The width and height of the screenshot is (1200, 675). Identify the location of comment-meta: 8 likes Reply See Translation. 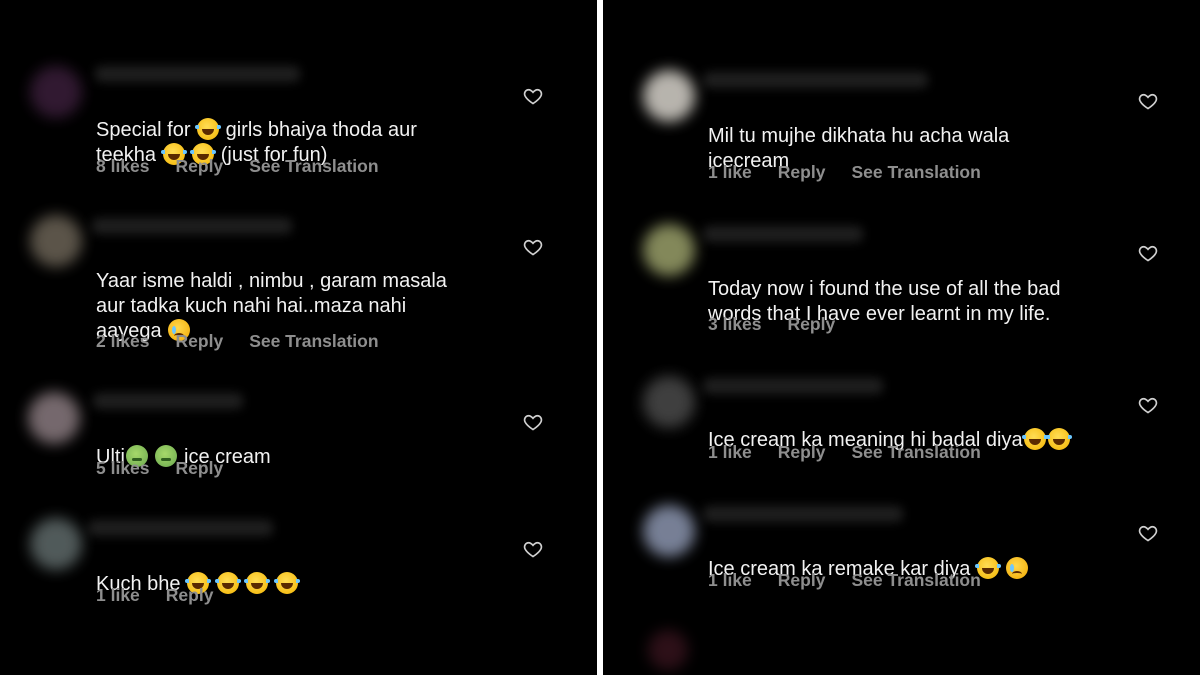
(237, 166).